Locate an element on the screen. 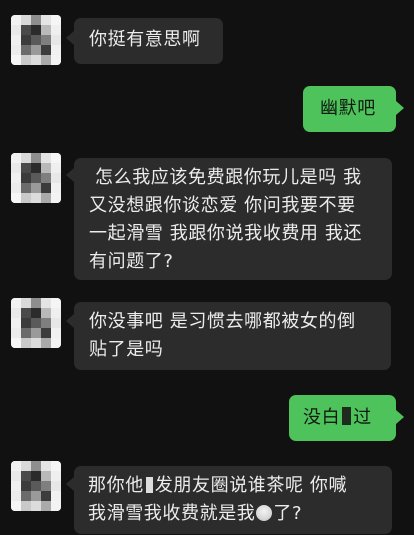 Image resolution: width=414 pixels, height=535 pixels. message-bubble-outgoing: 没白过 is located at coordinates (342, 418).